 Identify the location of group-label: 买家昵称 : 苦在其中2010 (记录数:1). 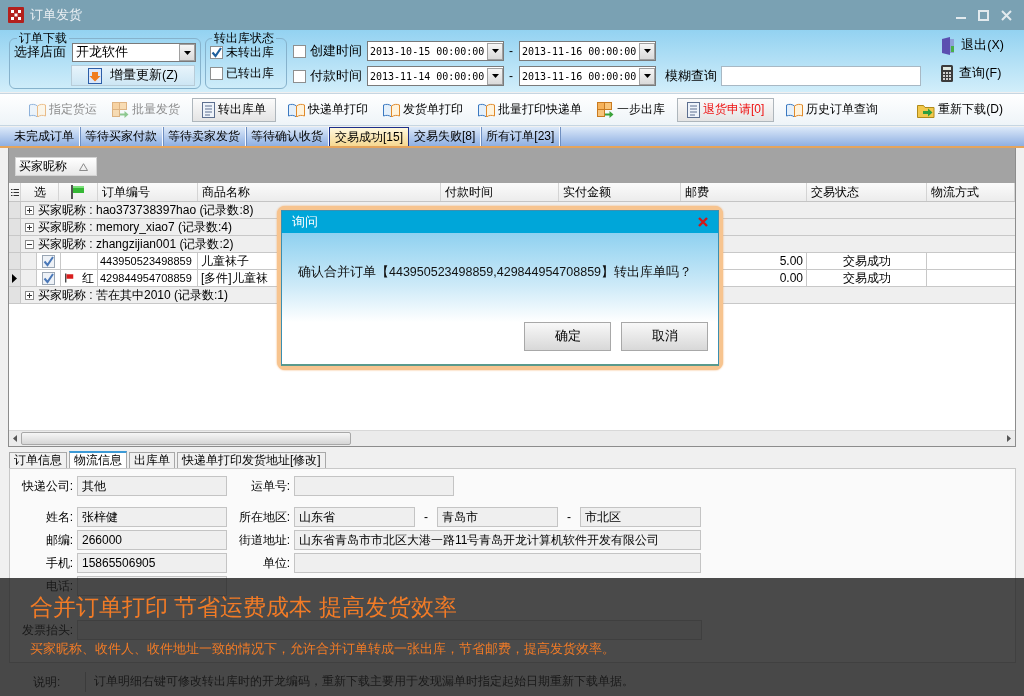
(133, 295).